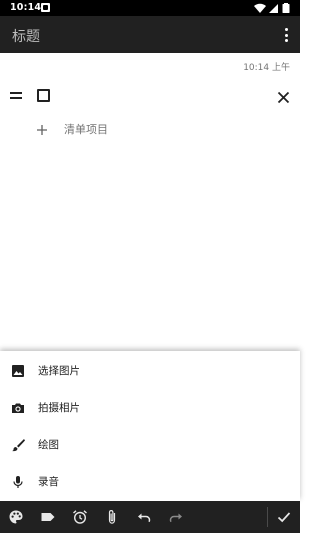 The image size is (320, 533). What do you see at coordinates (266, 68) in the screenshot?
I see `edited-timestamp: 10:14 上午` at bounding box center [266, 68].